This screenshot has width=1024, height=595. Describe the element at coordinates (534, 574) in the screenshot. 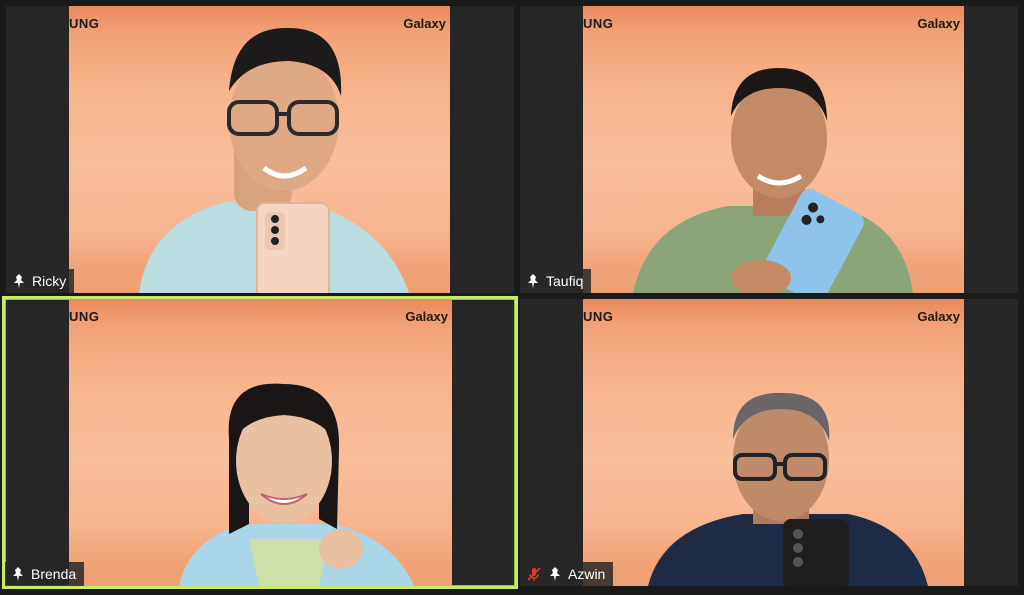

I see `mic-muted-icon` at that location.